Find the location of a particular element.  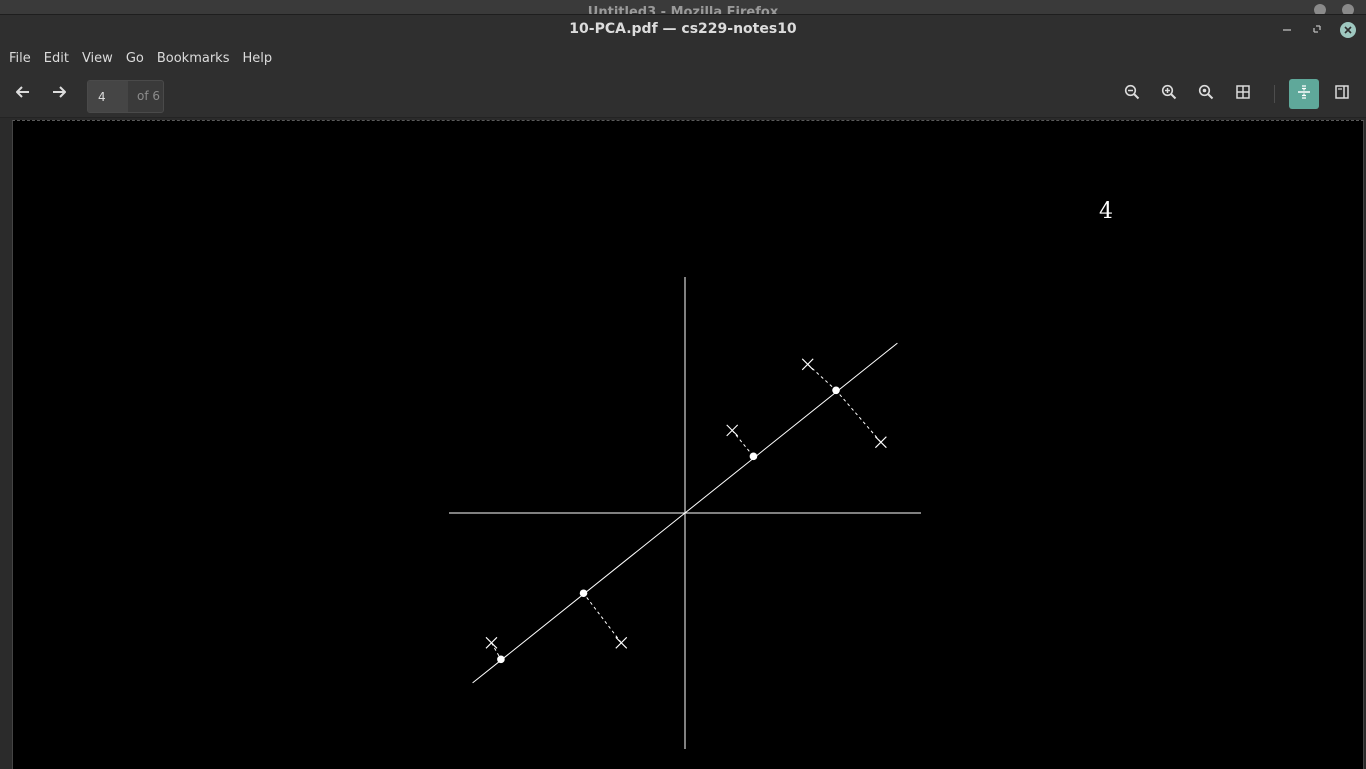

zoom-fit-button is located at coordinates (1206, 94).